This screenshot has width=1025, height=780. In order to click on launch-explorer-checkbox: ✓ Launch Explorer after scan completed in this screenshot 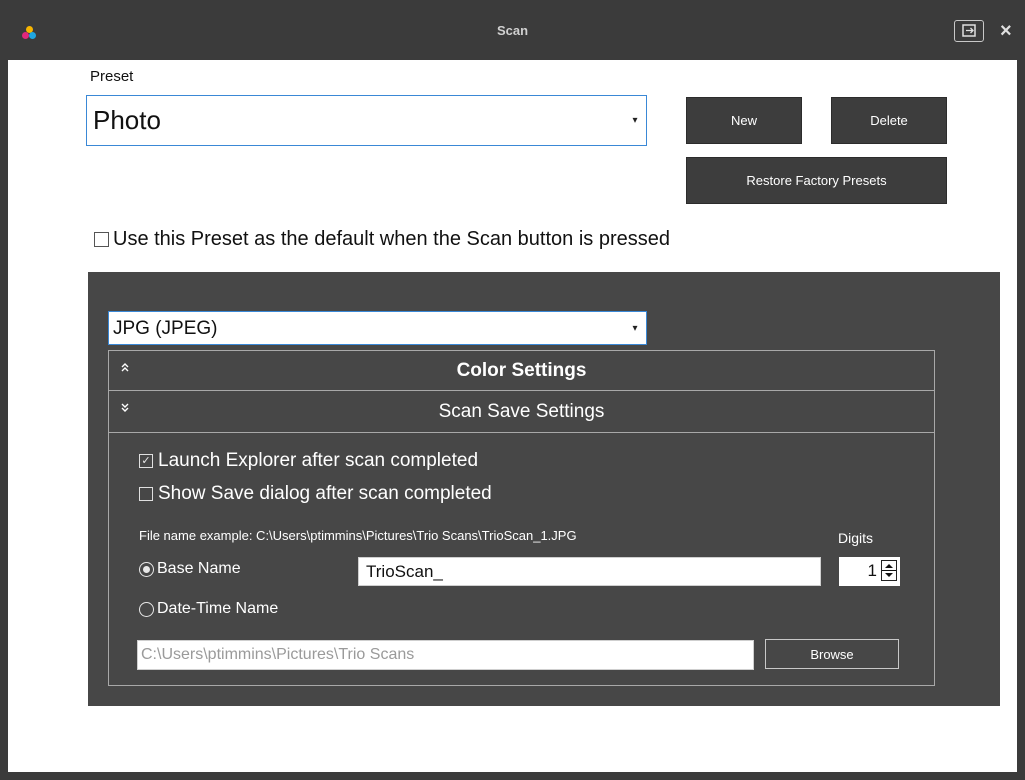, I will do `click(308, 461)`.